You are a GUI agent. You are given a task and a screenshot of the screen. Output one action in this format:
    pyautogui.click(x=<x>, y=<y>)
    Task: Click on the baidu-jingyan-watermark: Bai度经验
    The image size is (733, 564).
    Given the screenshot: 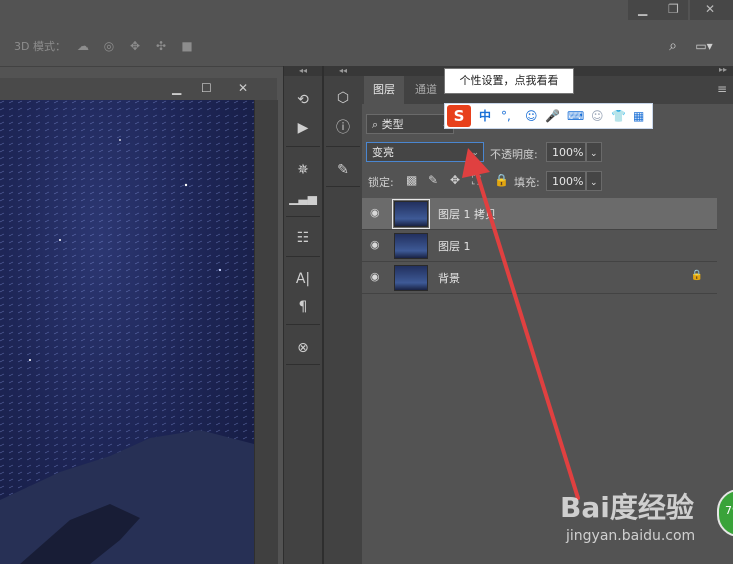 What is the action you would take?
    pyautogui.click(x=627, y=507)
    